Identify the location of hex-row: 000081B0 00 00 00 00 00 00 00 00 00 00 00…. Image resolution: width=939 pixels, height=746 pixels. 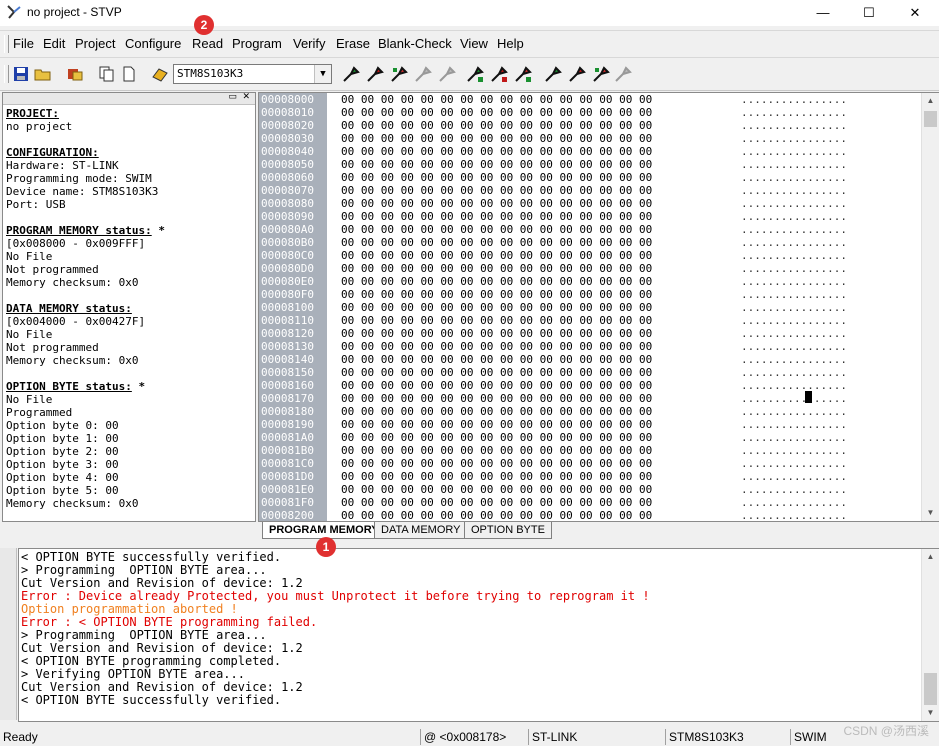
(589, 450).